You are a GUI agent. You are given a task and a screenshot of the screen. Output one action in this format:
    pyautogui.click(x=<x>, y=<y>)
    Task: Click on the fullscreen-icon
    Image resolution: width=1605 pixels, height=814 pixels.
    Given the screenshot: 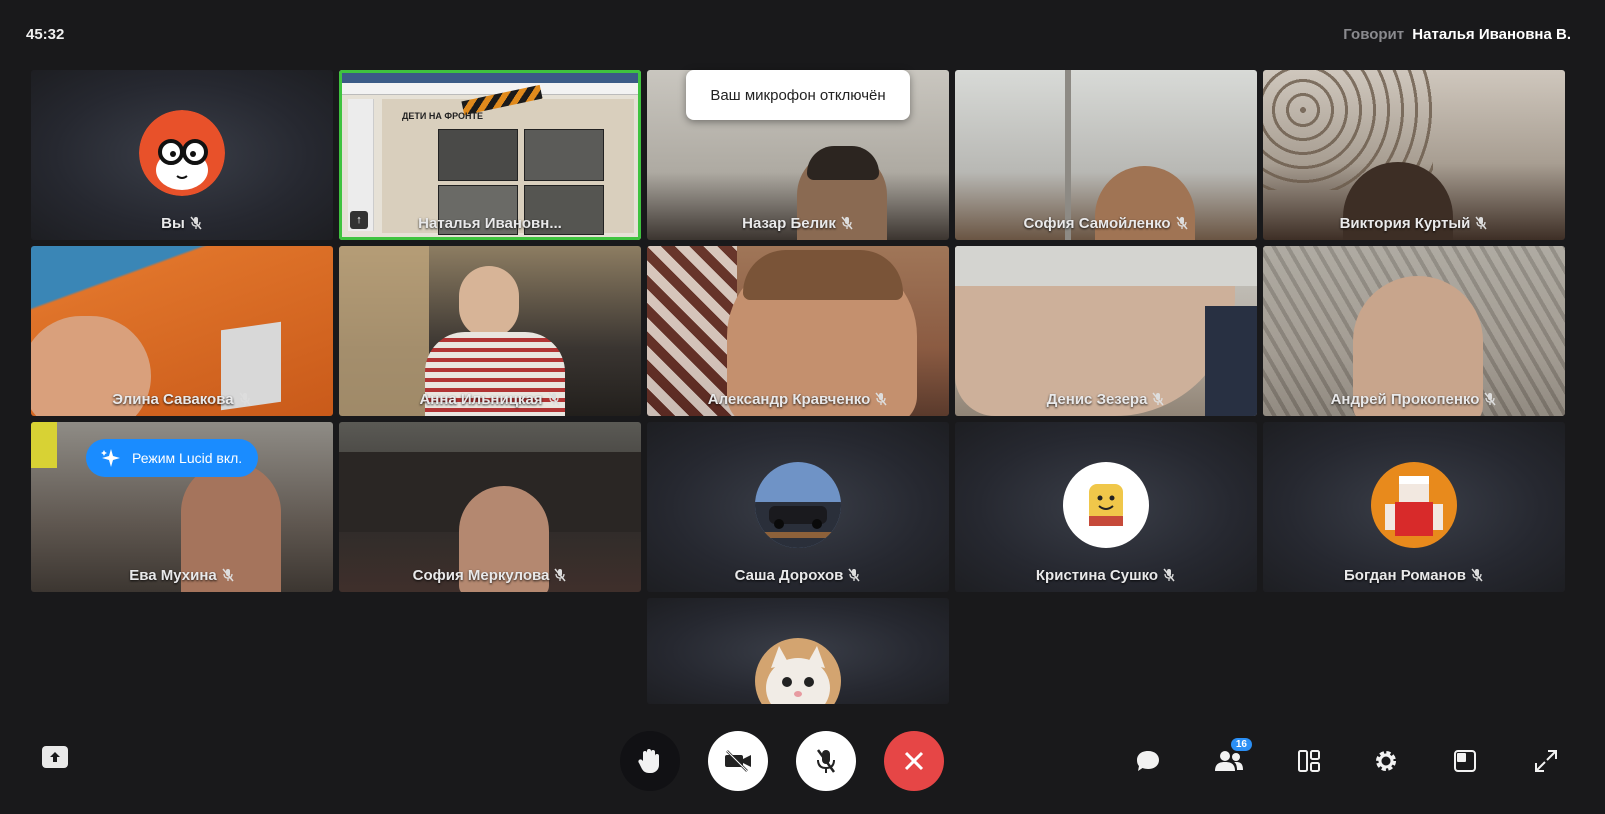 What is the action you would take?
    pyautogui.click(x=1546, y=761)
    